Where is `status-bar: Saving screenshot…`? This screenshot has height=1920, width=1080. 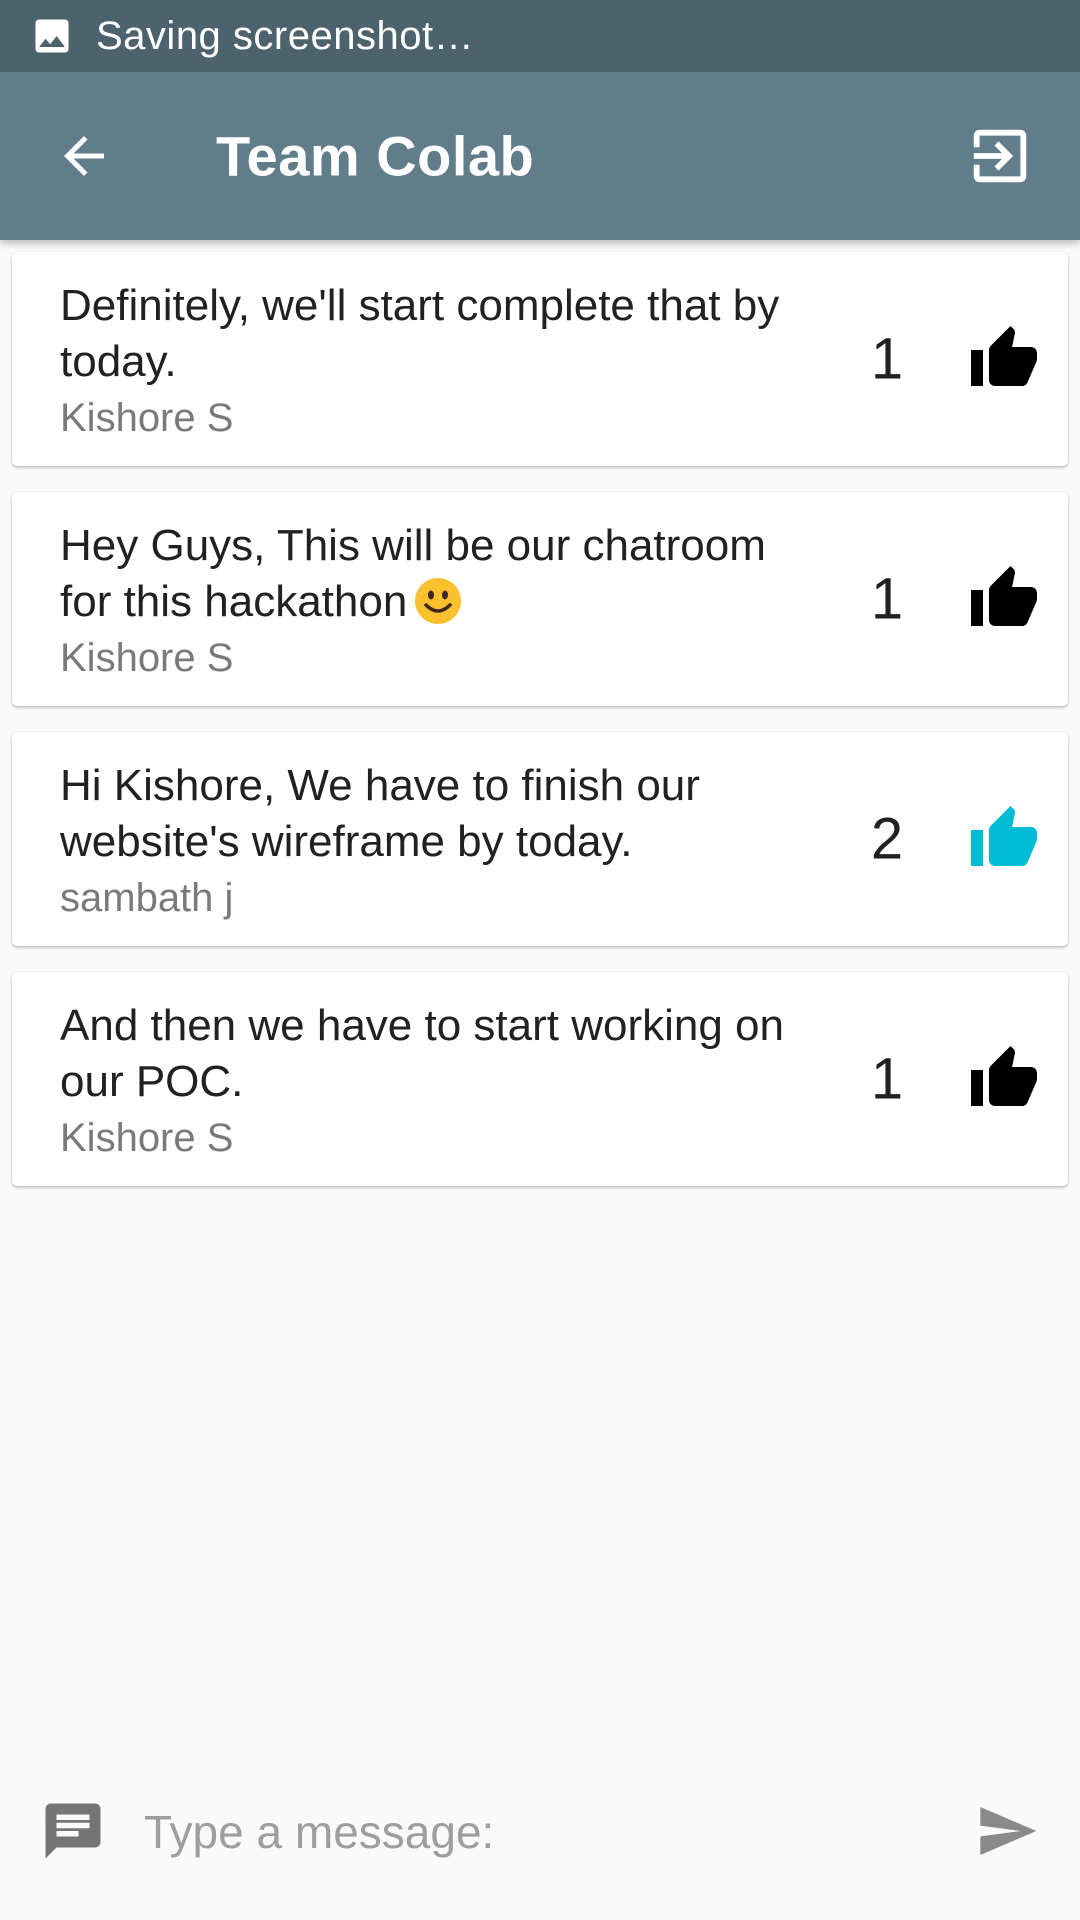 status-bar: Saving screenshot… is located at coordinates (540, 36).